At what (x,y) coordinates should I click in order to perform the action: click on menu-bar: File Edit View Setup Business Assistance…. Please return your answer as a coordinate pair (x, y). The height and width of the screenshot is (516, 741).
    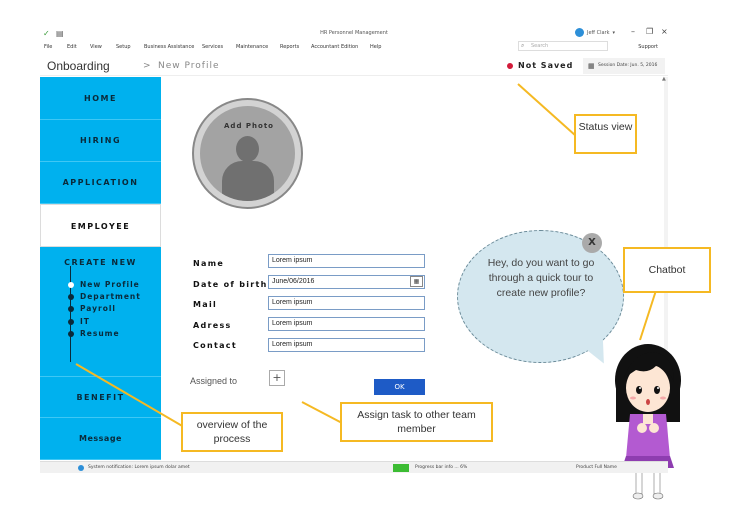
    Looking at the image, I should click on (354, 47).